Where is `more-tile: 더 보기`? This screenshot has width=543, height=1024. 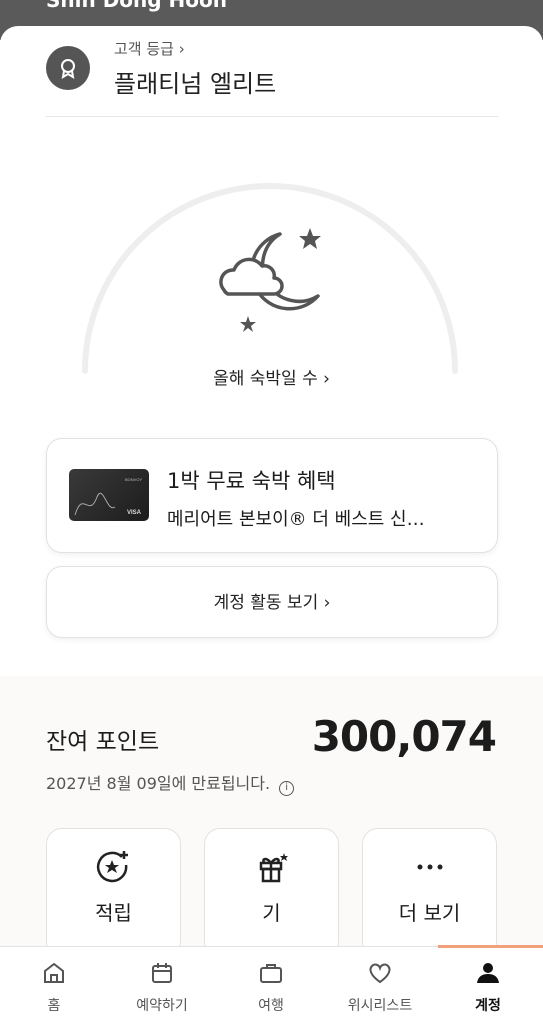
more-tile: 더 보기 is located at coordinates (429, 893).